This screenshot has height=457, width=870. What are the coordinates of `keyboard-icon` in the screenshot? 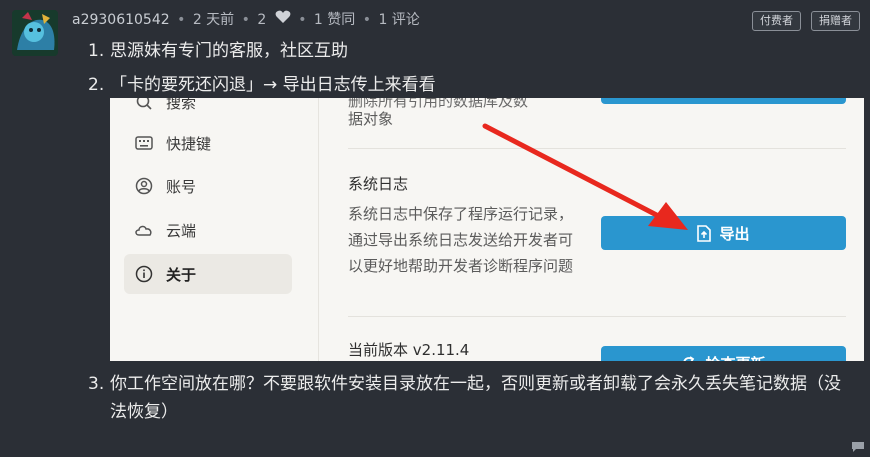 It's located at (144, 143).